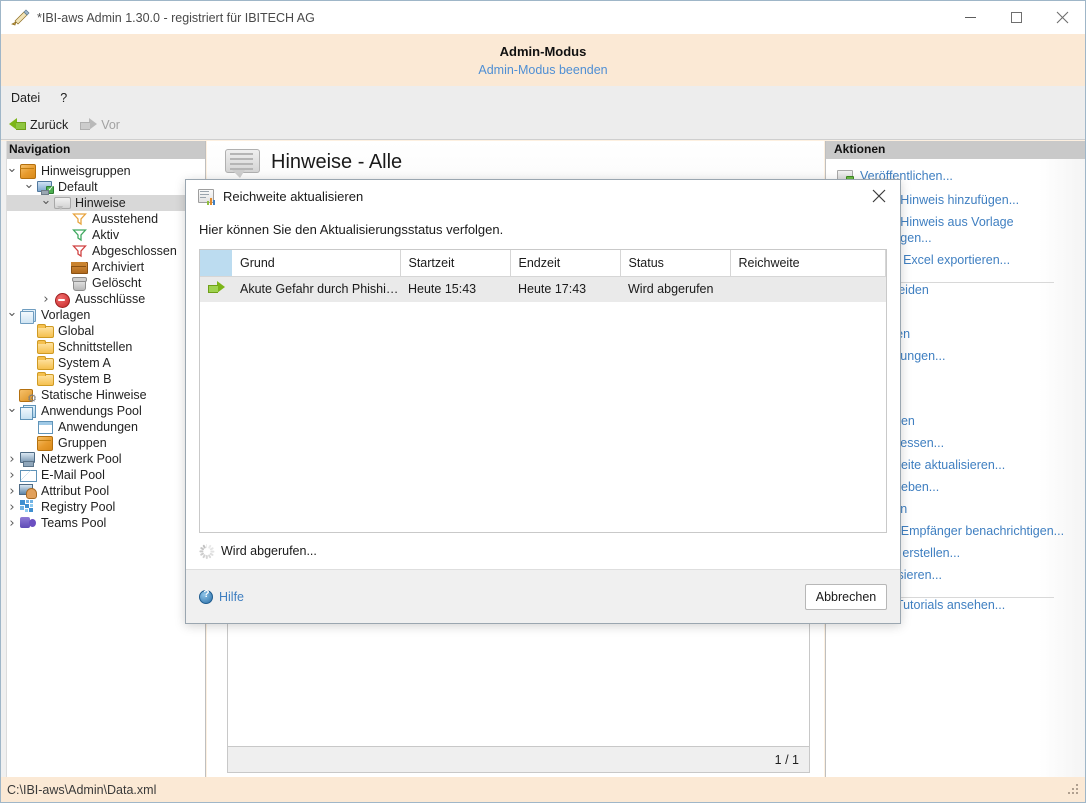 The height and width of the screenshot is (803, 1086). Describe the element at coordinates (216, 287) in the screenshot. I see `arrow-right-green-icon` at that location.